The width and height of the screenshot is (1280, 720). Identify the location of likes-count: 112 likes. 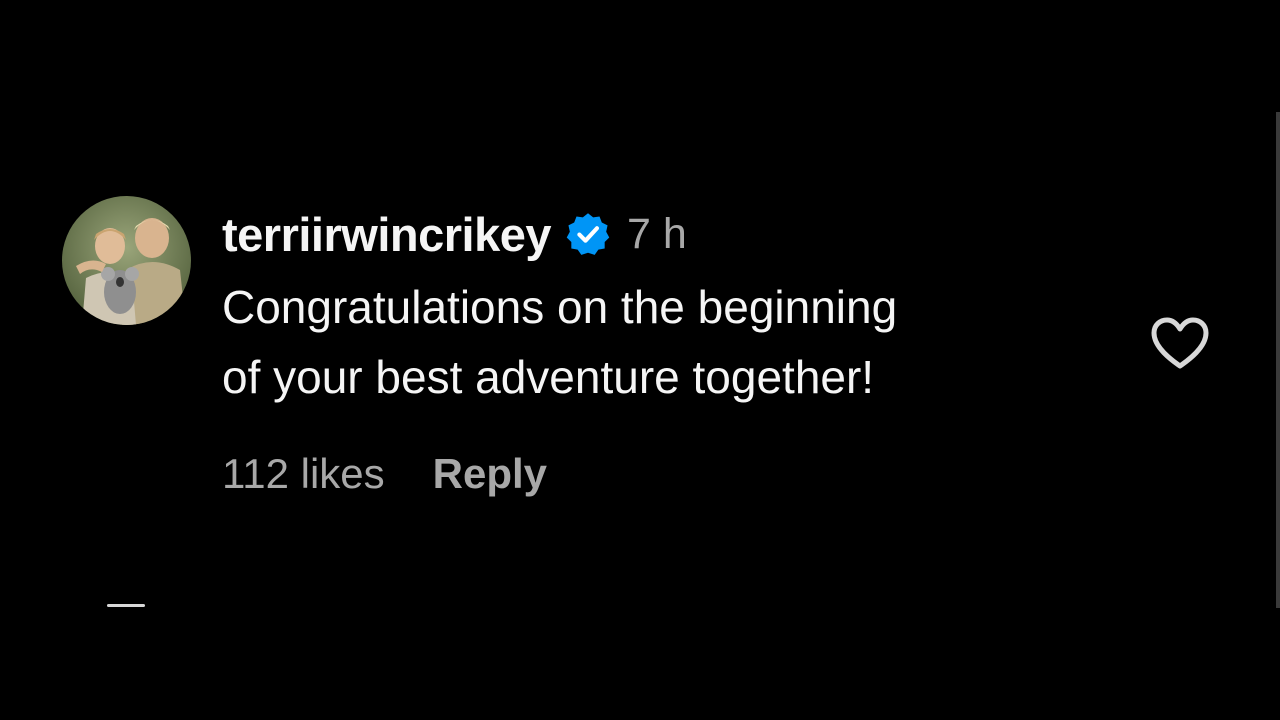
(303, 474).